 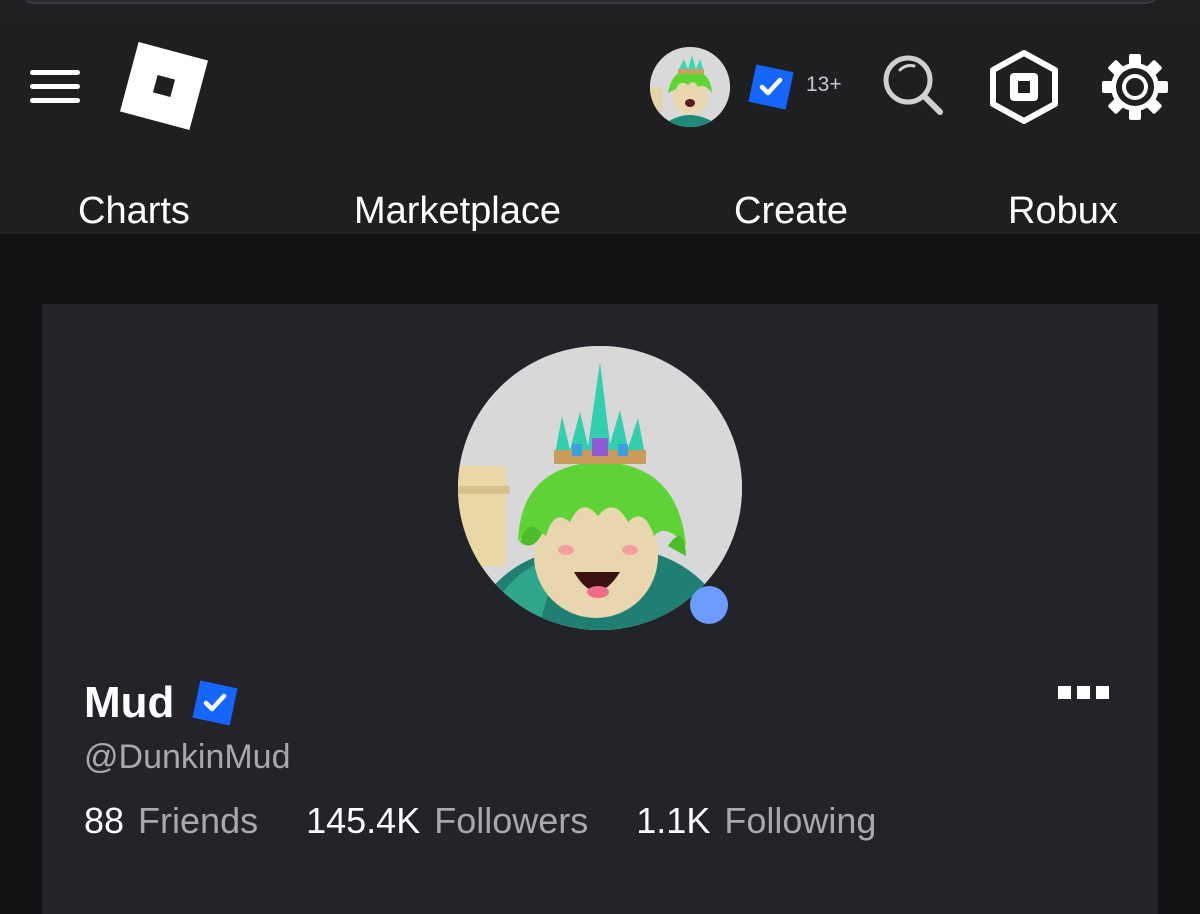 What do you see at coordinates (1063, 211) in the screenshot?
I see `nav-robux: Robux` at bounding box center [1063, 211].